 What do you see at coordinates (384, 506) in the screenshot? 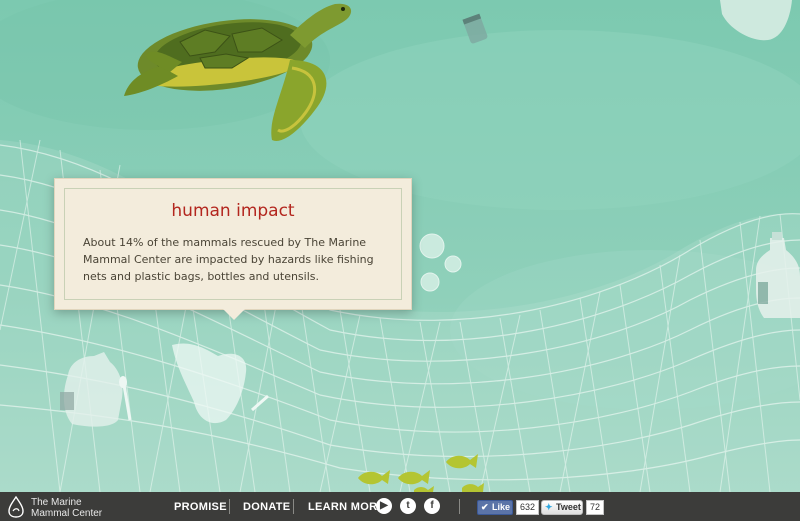
I see `youtube-icon: ▶` at bounding box center [384, 506].